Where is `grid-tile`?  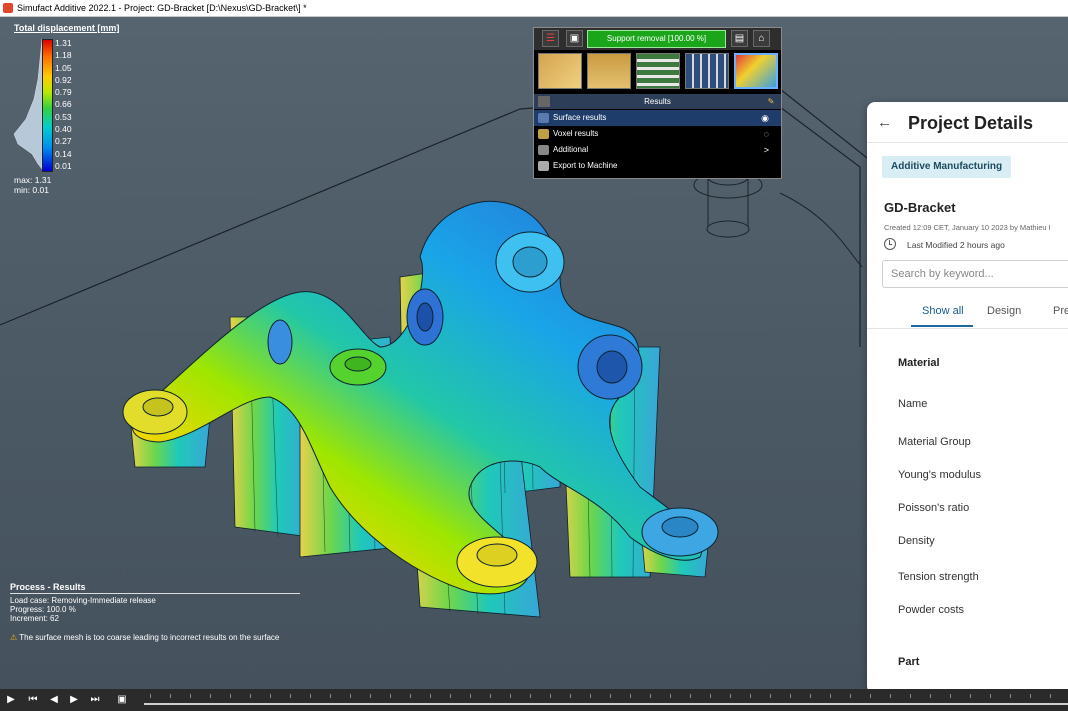
grid-tile is located at coordinates (707, 71).